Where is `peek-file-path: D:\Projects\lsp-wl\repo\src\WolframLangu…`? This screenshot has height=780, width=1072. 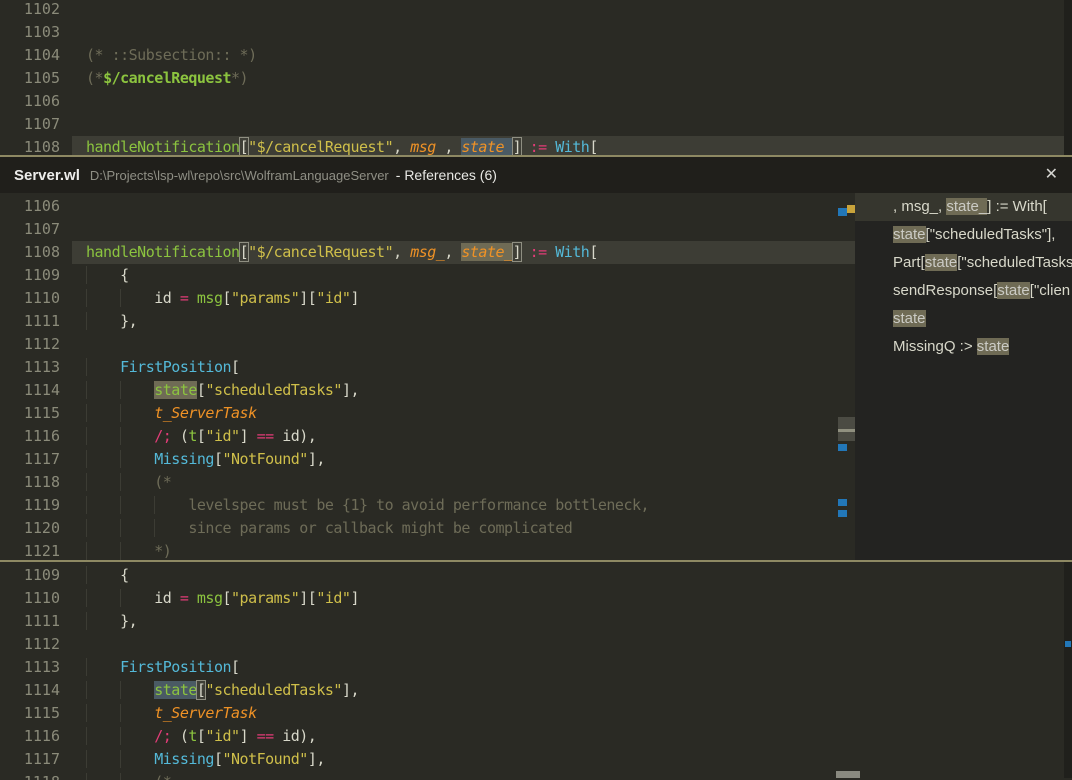 peek-file-path: D:\Projects\lsp-wl\repo\src\WolframLangu… is located at coordinates (239, 175).